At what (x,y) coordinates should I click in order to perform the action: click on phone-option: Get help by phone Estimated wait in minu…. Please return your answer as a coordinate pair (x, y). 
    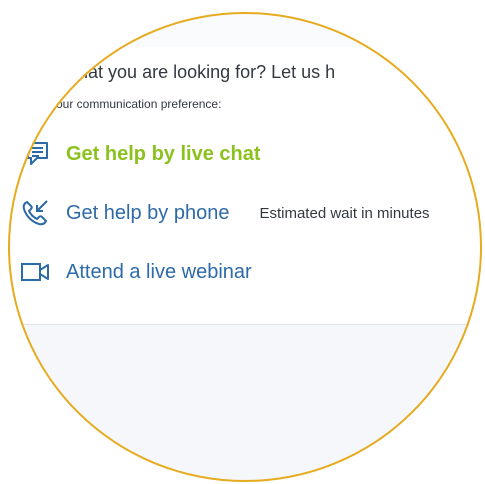
    Looking at the image, I should click on (224, 213).